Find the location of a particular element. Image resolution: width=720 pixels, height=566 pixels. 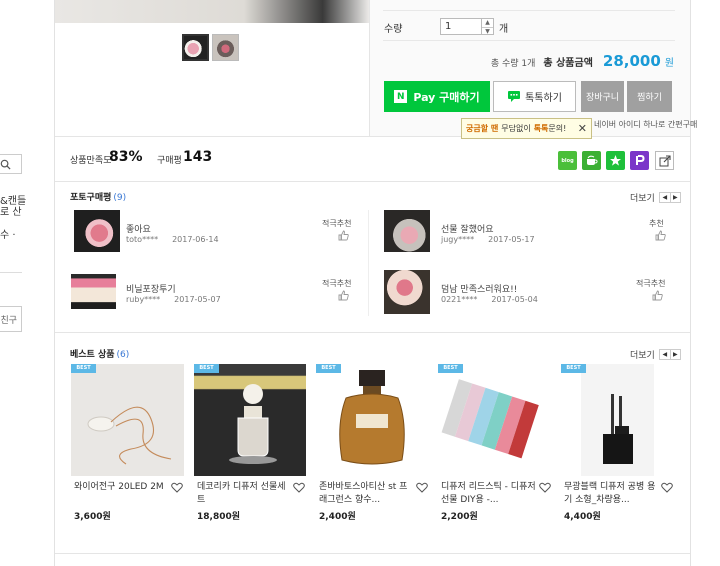

search-icon is located at coordinates (5, 164).